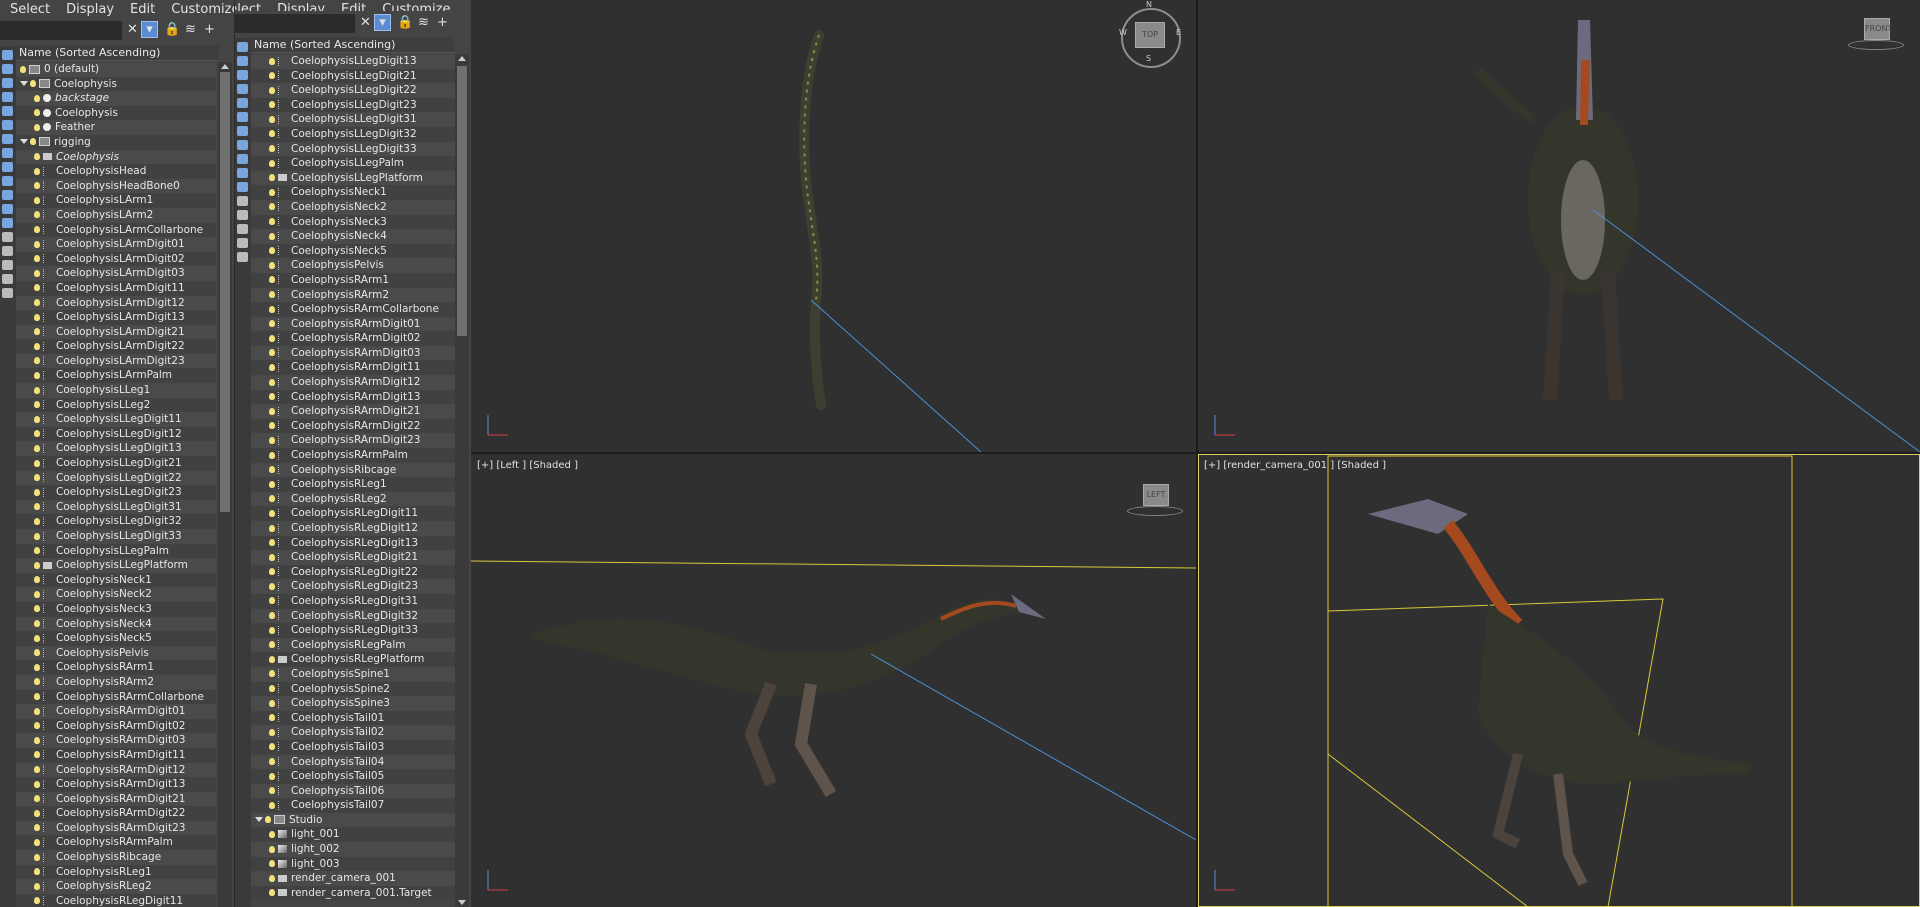 The width and height of the screenshot is (1920, 907). I want to click on tree-row: CoelophysisRLegDigit12, so click(353, 528).